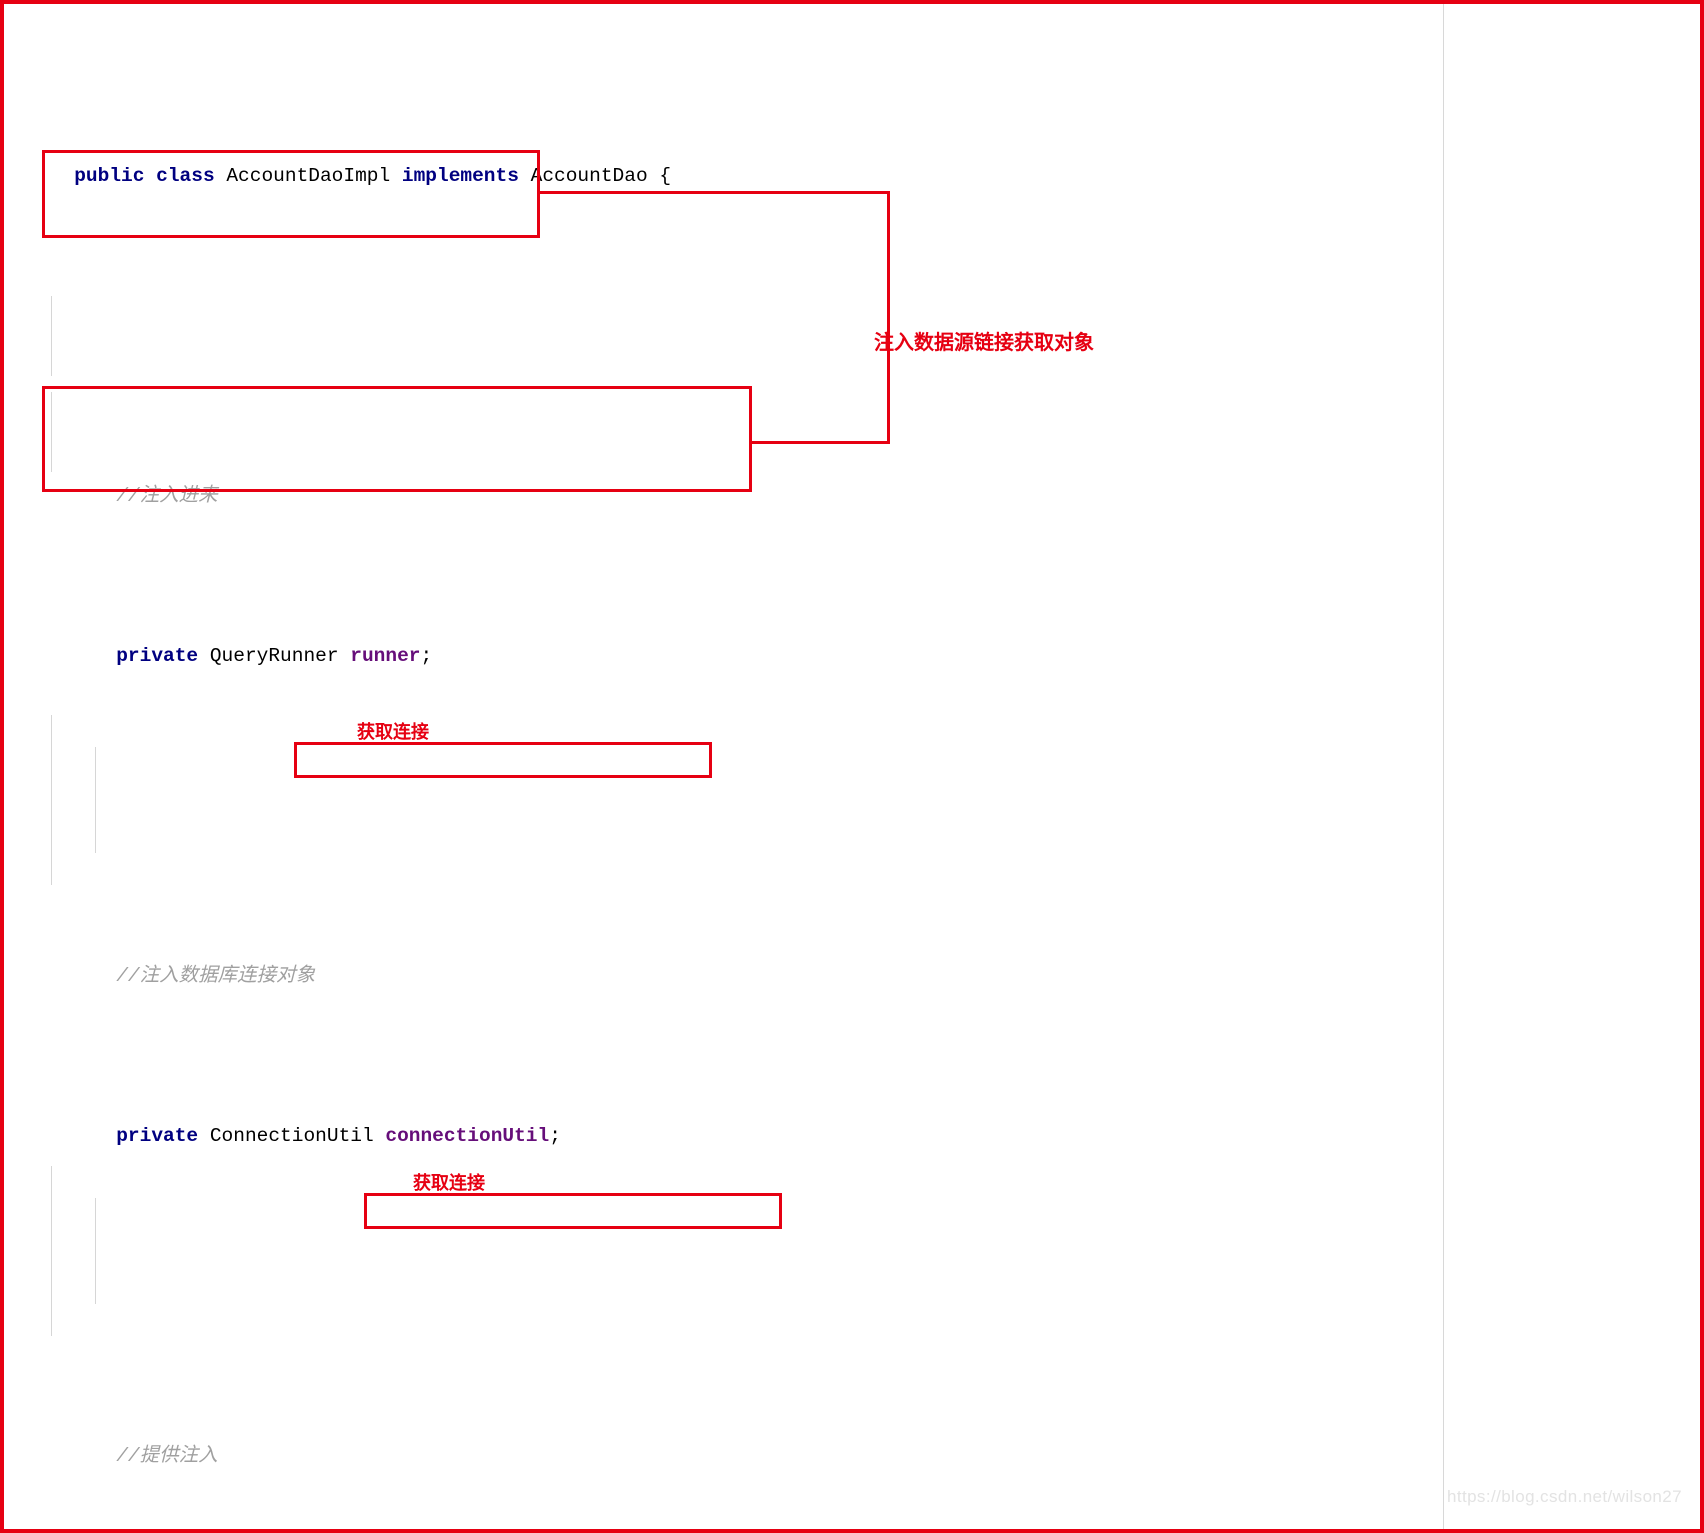 The height and width of the screenshot is (1533, 1704). I want to click on code-line-comment-inject: //注入进来, so click(852, 477).